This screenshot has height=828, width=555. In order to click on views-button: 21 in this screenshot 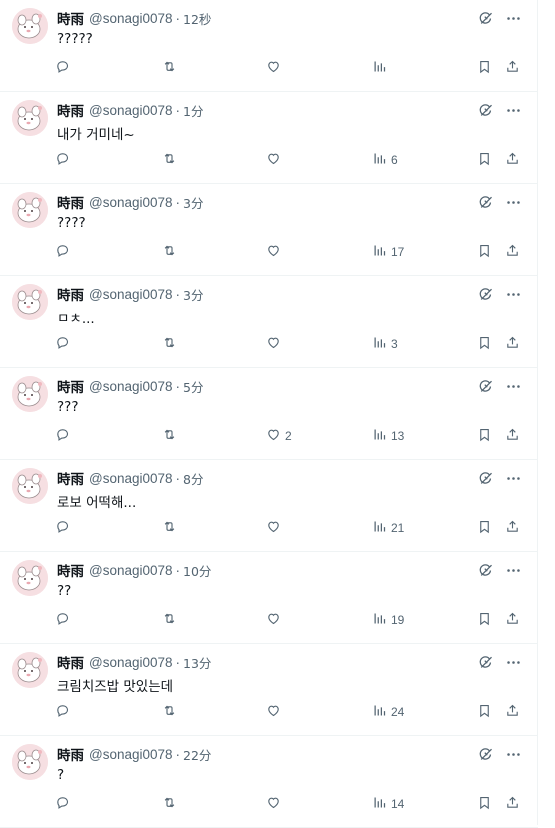, I will do `click(388, 528)`.